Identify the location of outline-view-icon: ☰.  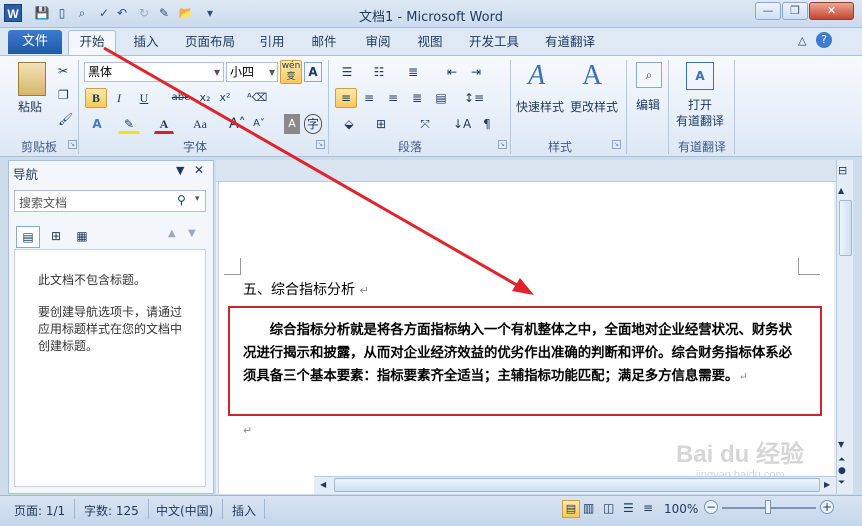
(628, 508).